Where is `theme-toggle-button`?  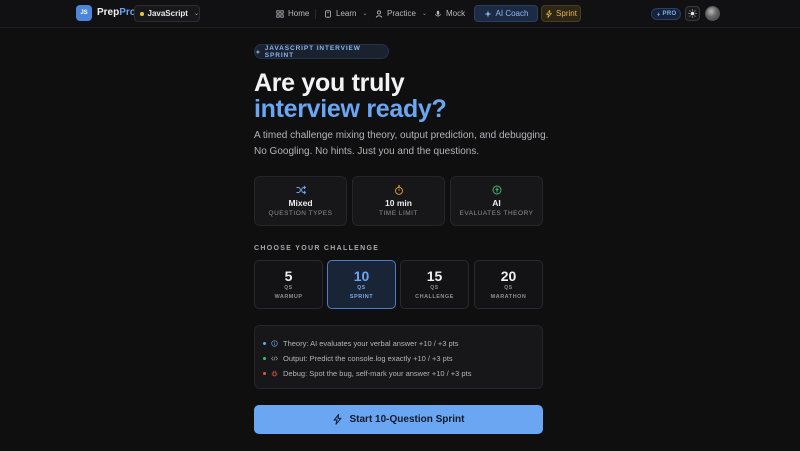
theme-toggle-button is located at coordinates (692, 13).